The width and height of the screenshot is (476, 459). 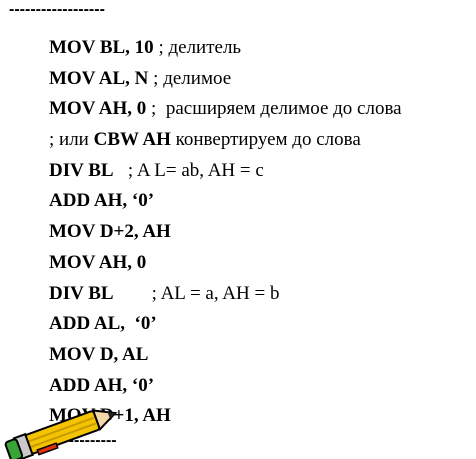 I want to click on code-line-8: MOV AH, 0, so click(x=262, y=263).